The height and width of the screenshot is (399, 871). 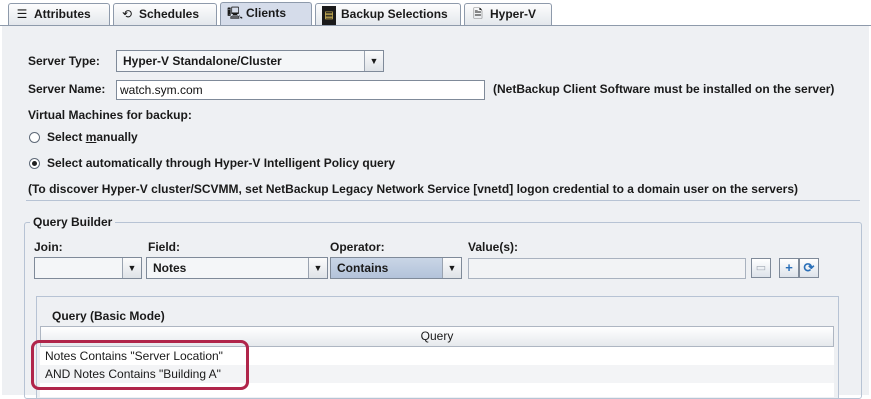 I want to click on clients-icon: 🖳, so click(x=235, y=13).